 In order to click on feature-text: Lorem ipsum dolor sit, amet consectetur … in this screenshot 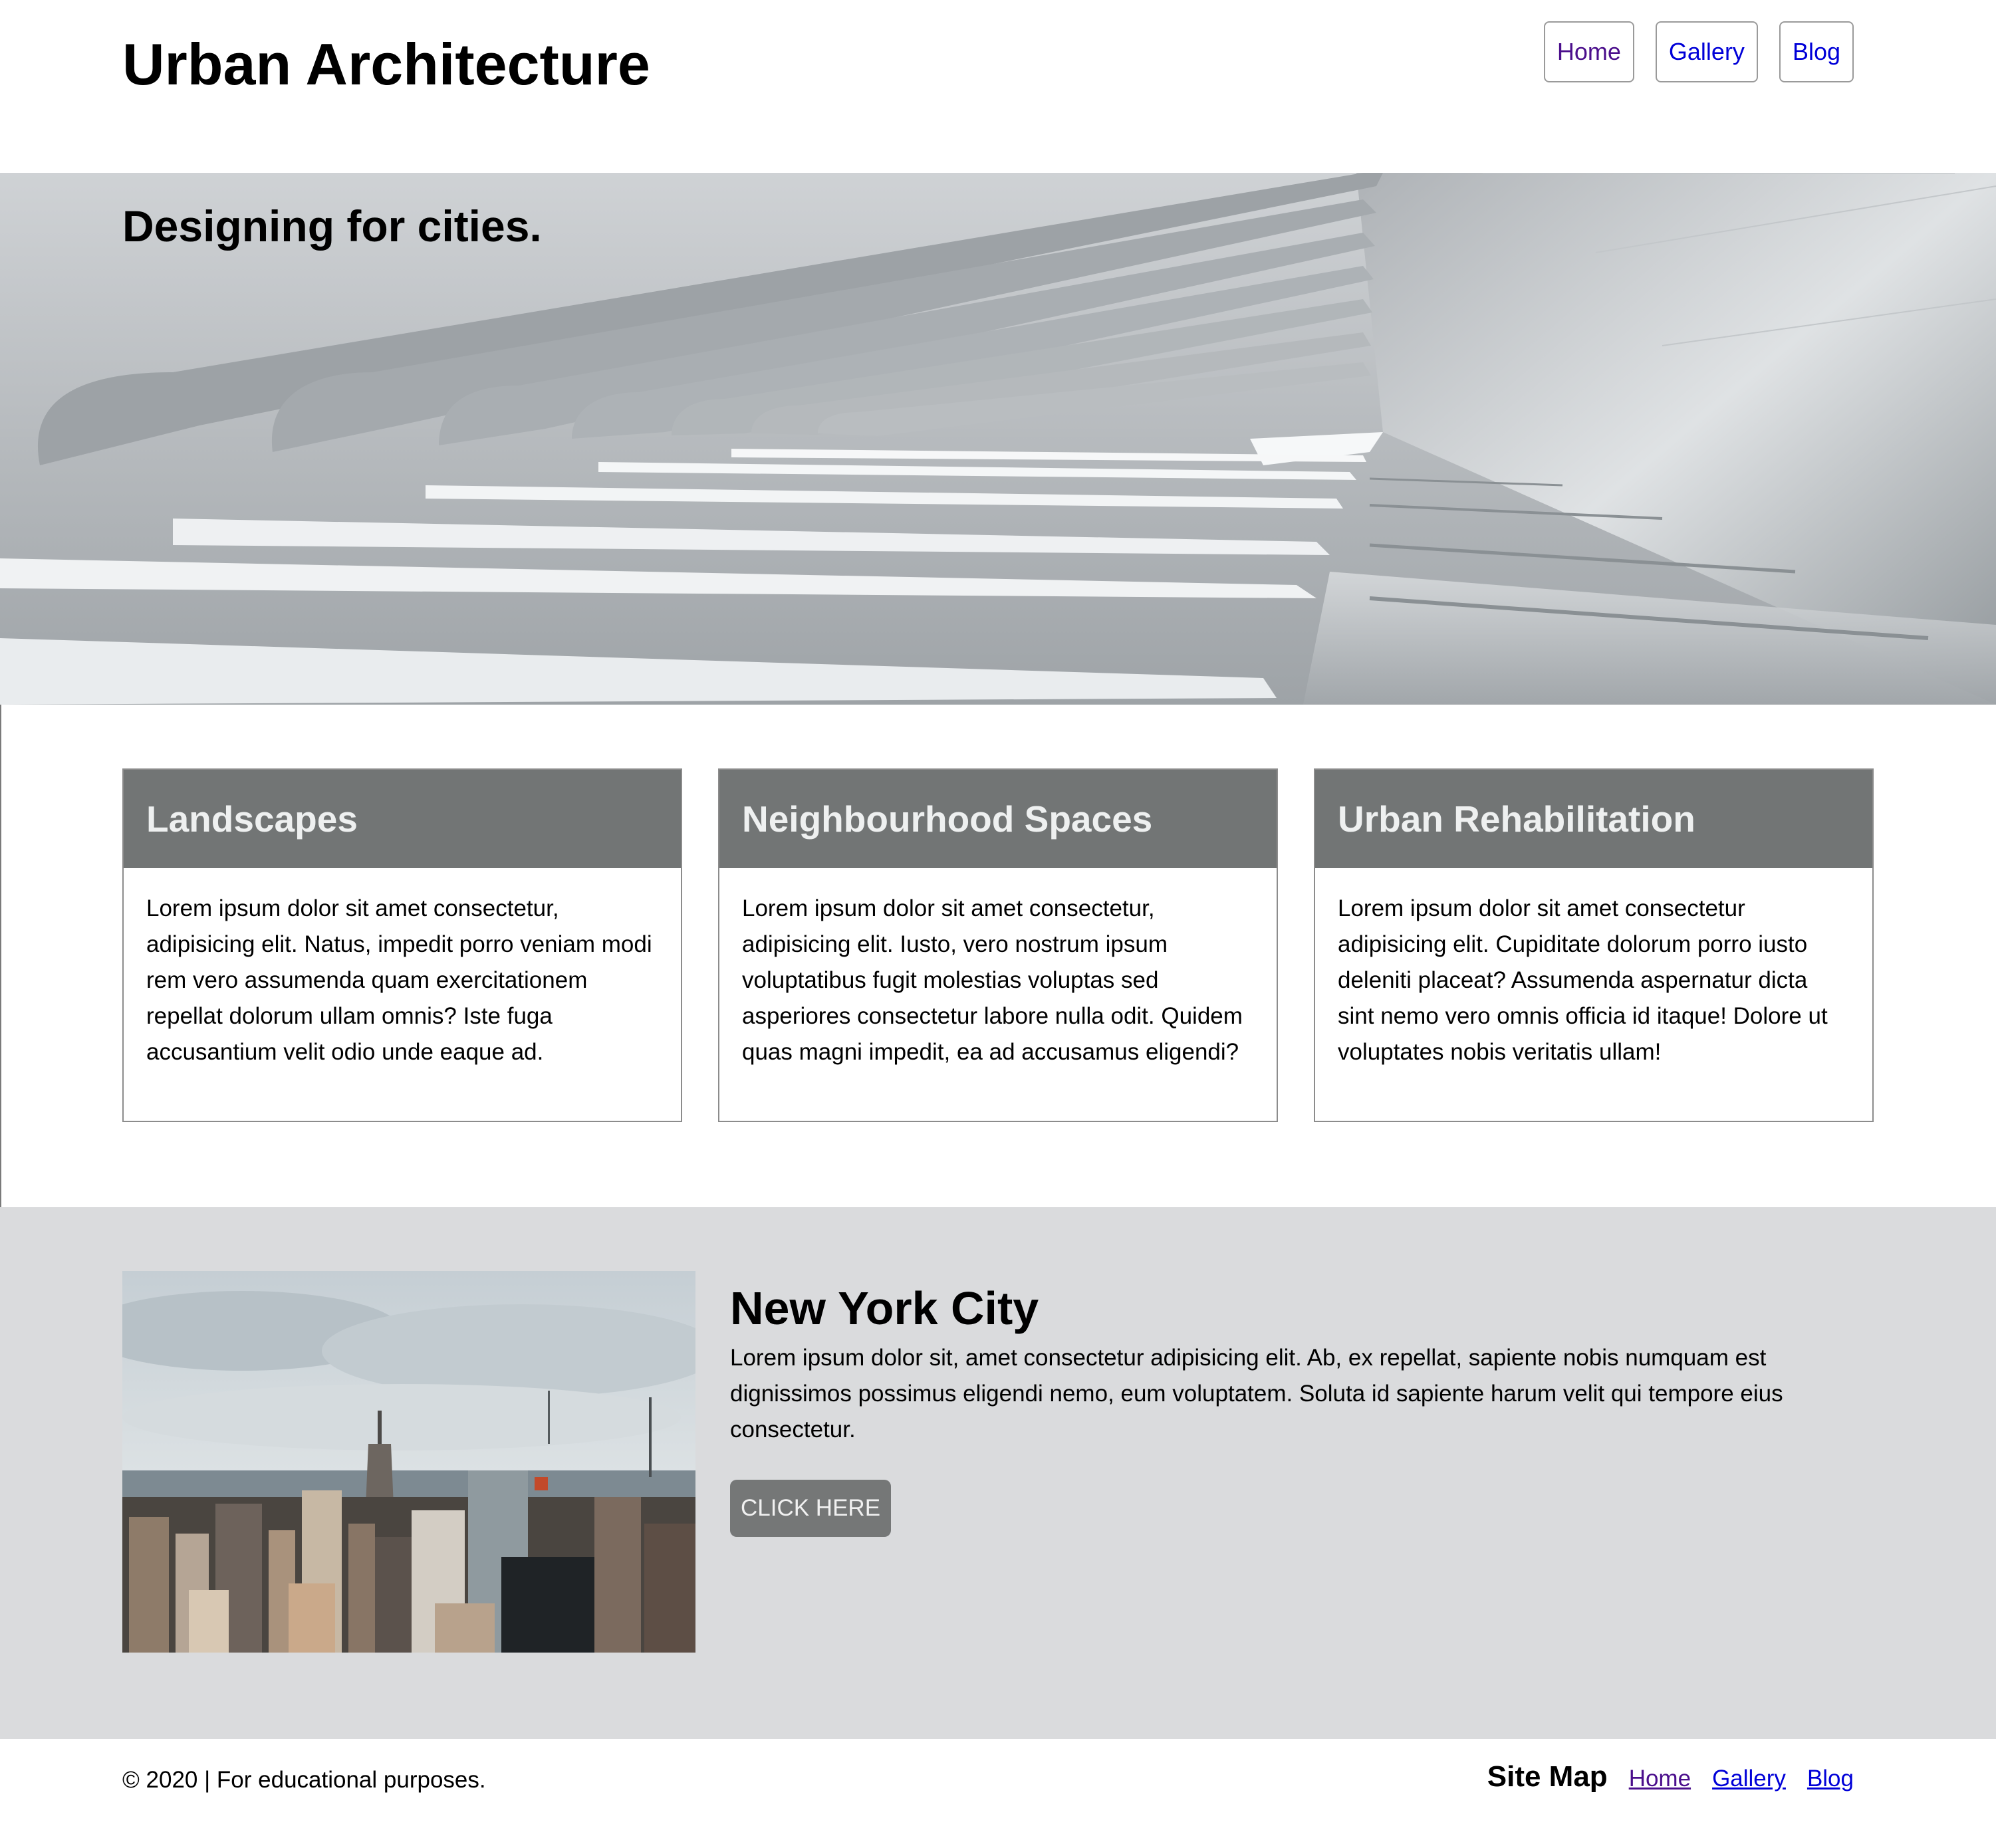, I will do `click(1256, 1394)`.